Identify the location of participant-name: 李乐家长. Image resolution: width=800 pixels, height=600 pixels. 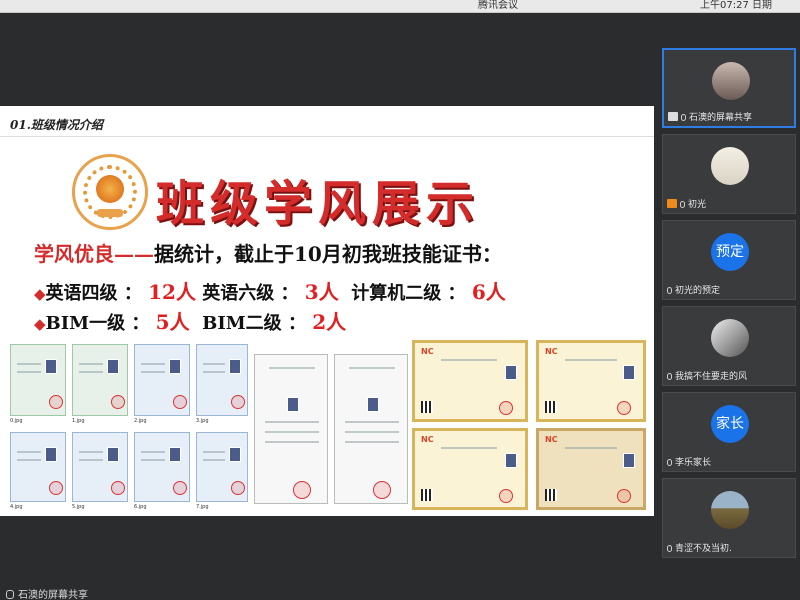
(693, 463).